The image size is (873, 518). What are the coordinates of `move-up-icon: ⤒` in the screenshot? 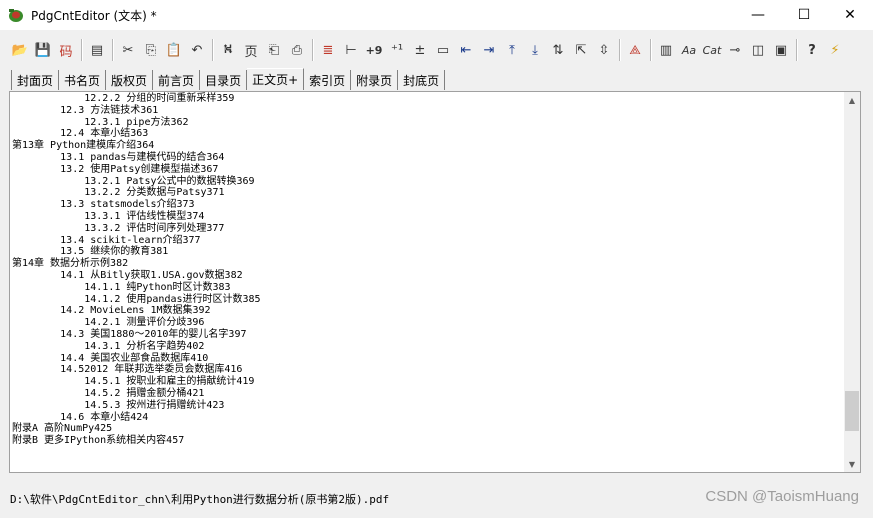 It's located at (512, 50).